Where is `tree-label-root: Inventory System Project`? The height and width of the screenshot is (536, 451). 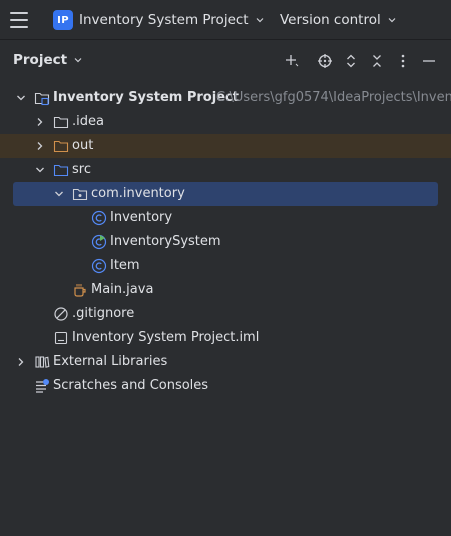
tree-label-root: Inventory System Project is located at coordinates (146, 97).